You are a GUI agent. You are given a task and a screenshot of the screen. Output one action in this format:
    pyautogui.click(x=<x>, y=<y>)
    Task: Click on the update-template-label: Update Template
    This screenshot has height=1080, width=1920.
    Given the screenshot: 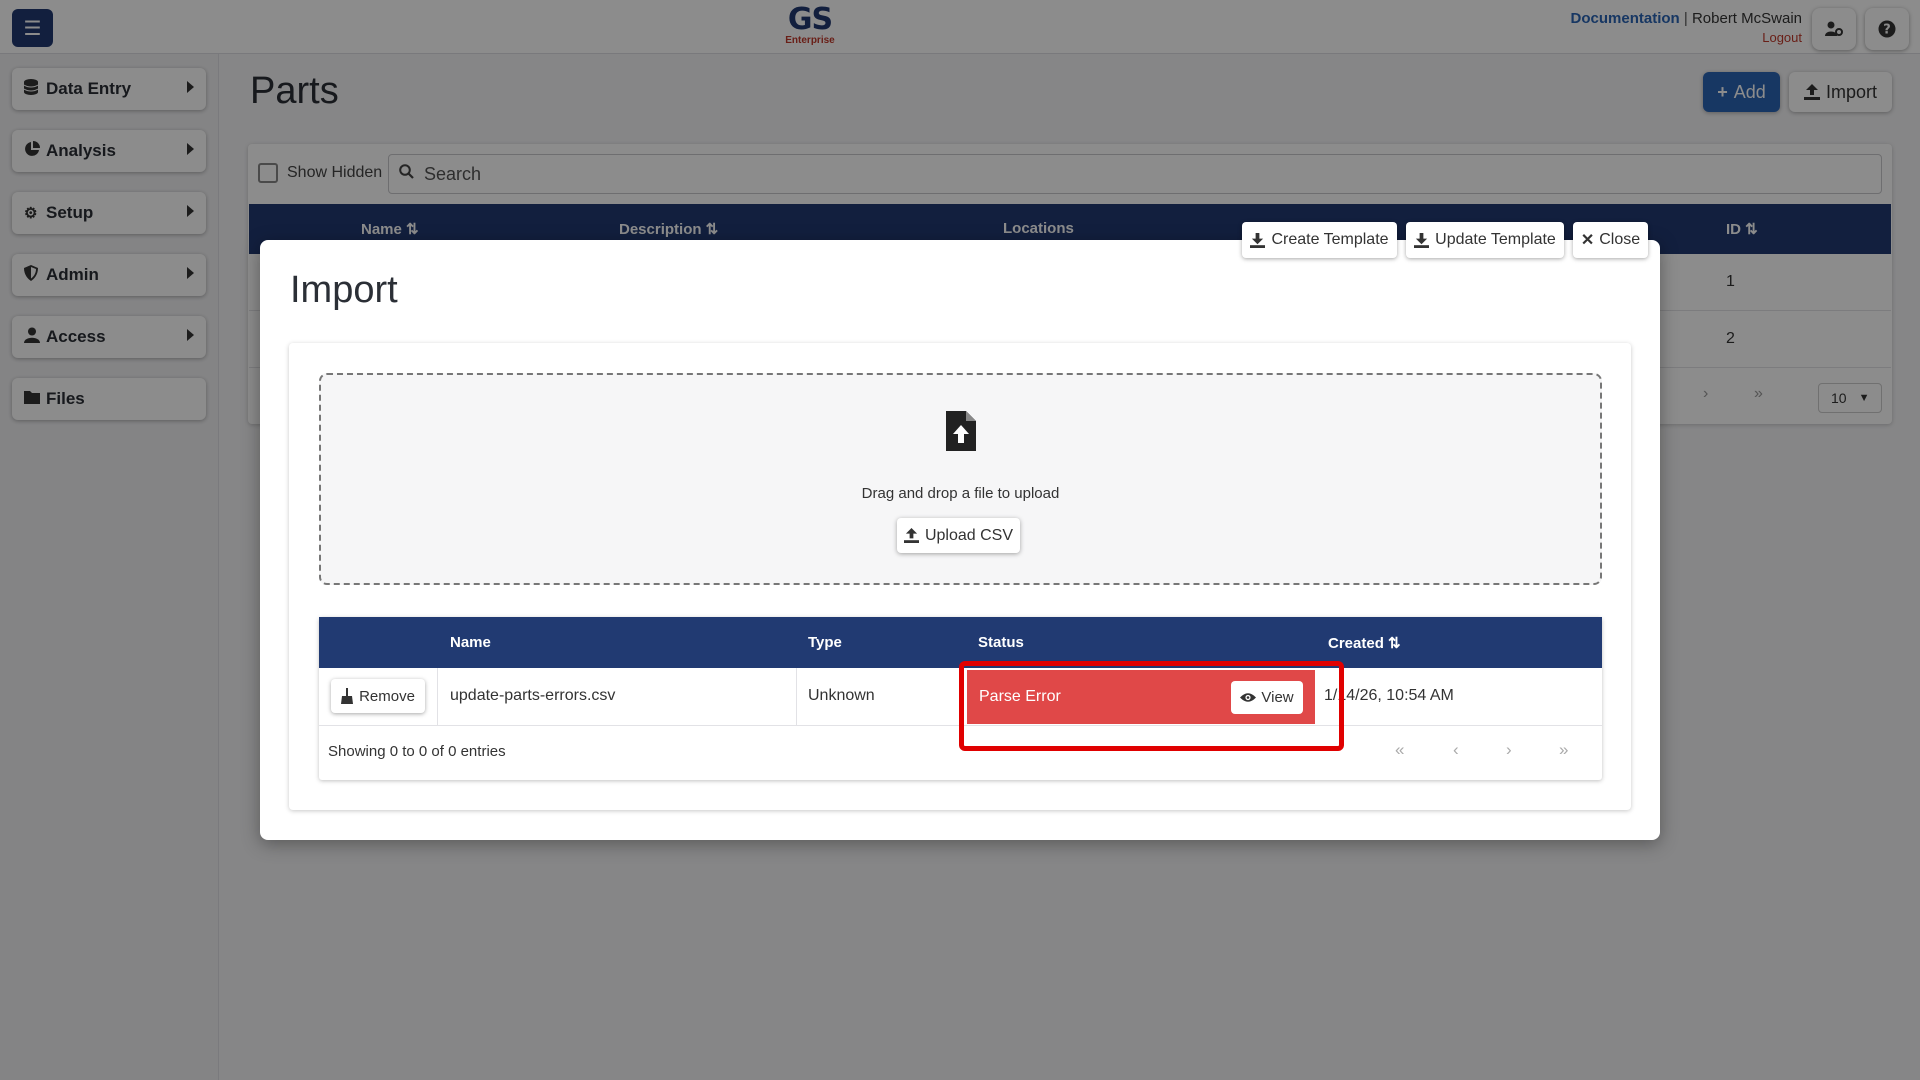 What is the action you would take?
    pyautogui.click(x=1495, y=239)
    